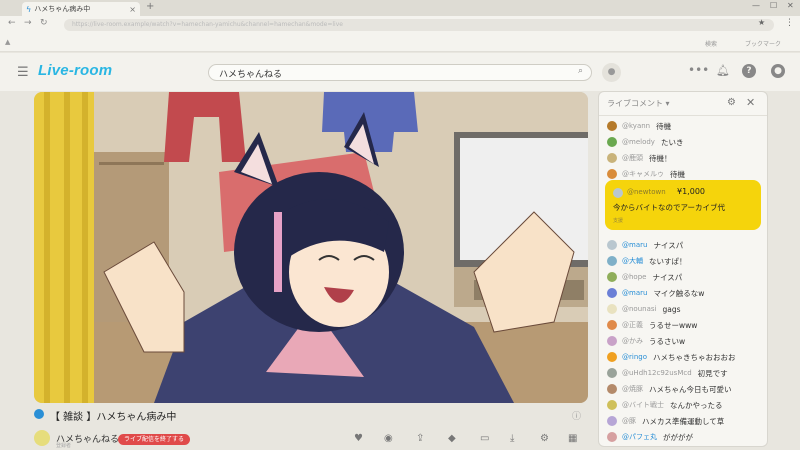 The width and height of the screenshot is (800, 450). What do you see at coordinates (618, 193) in the screenshot?
I see `superchat-avatar` at bounding box center [618, 193].